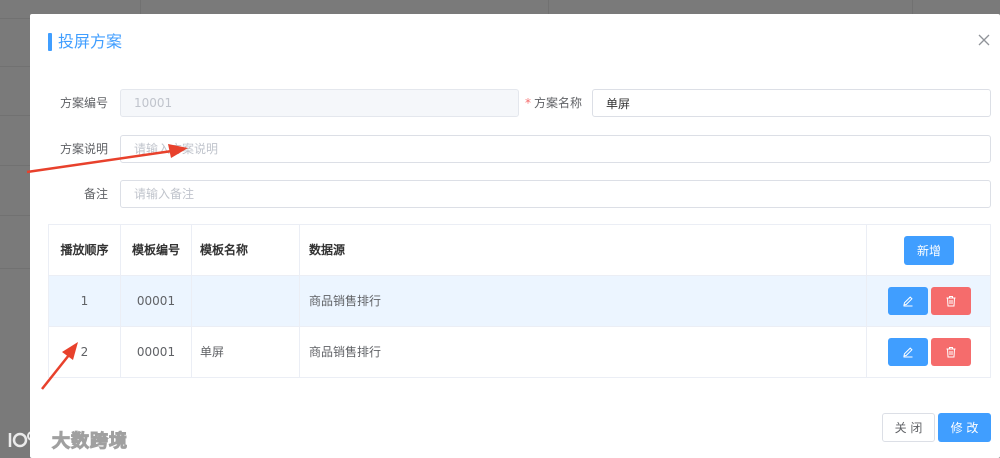 This screenshot has width=1000, height=458. What do you see at coordinates (107, 267) in the screenshot?
I see `annotation-arrows` at bounding box center [107, 267].